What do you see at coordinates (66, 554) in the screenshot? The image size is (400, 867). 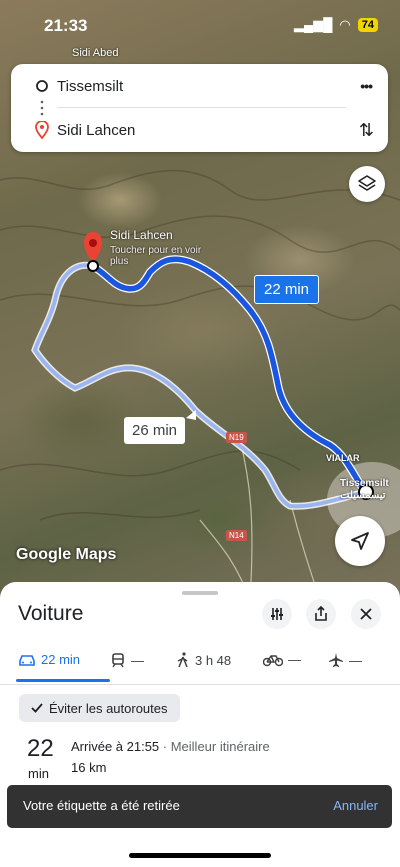 I see `google-maps-logo: Google Maps` at bounding box center [66, 554].